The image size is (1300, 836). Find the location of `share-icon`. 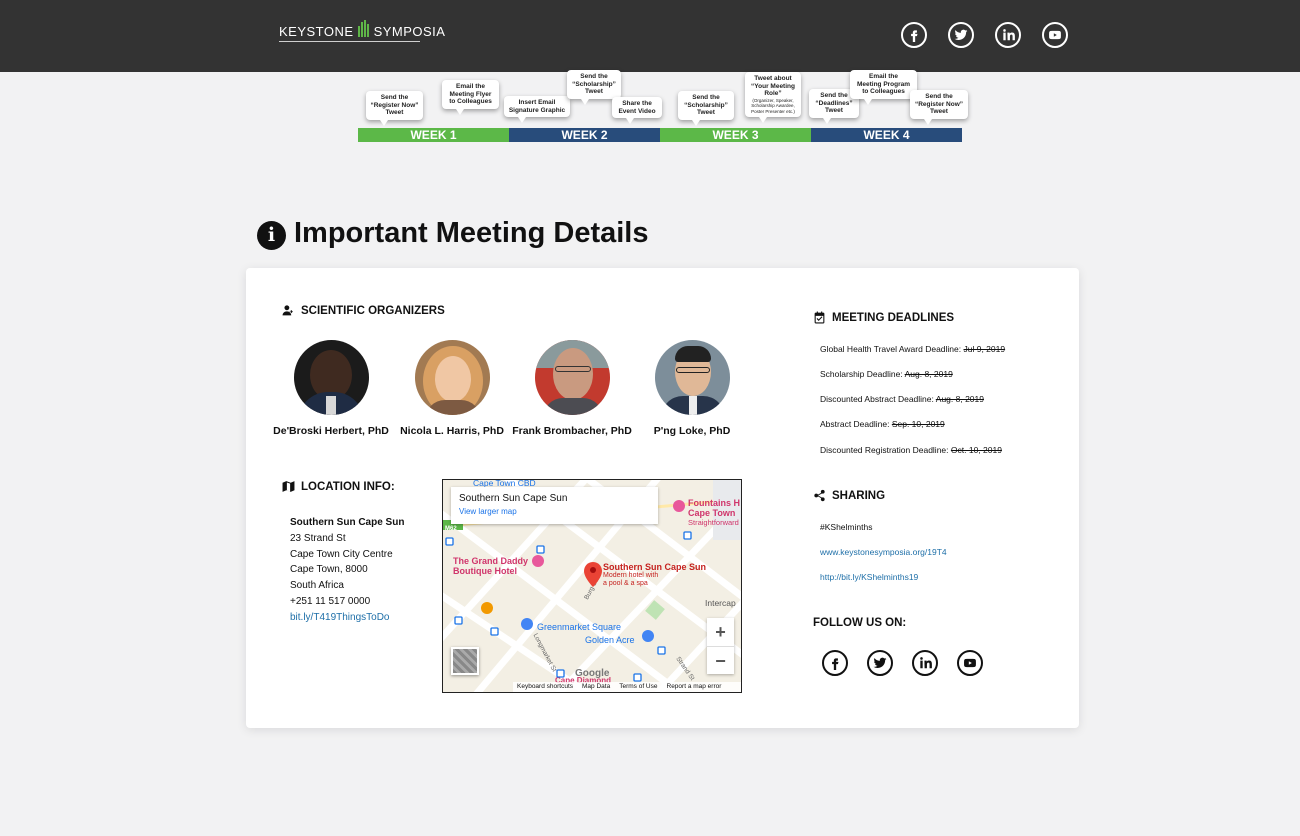

share-icon is located at coordinates (819, 495).